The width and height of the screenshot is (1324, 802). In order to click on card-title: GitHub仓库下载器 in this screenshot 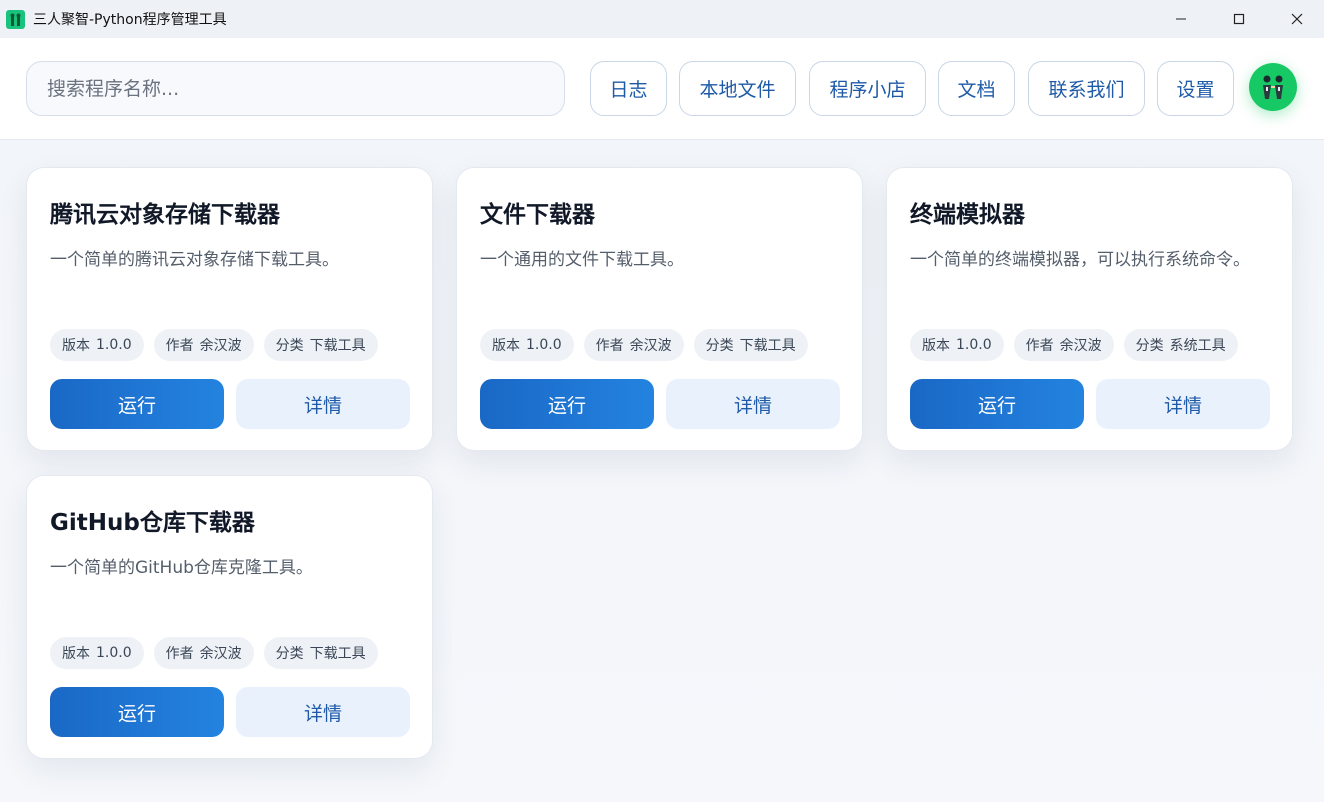, I will do `click(152, 523)`.